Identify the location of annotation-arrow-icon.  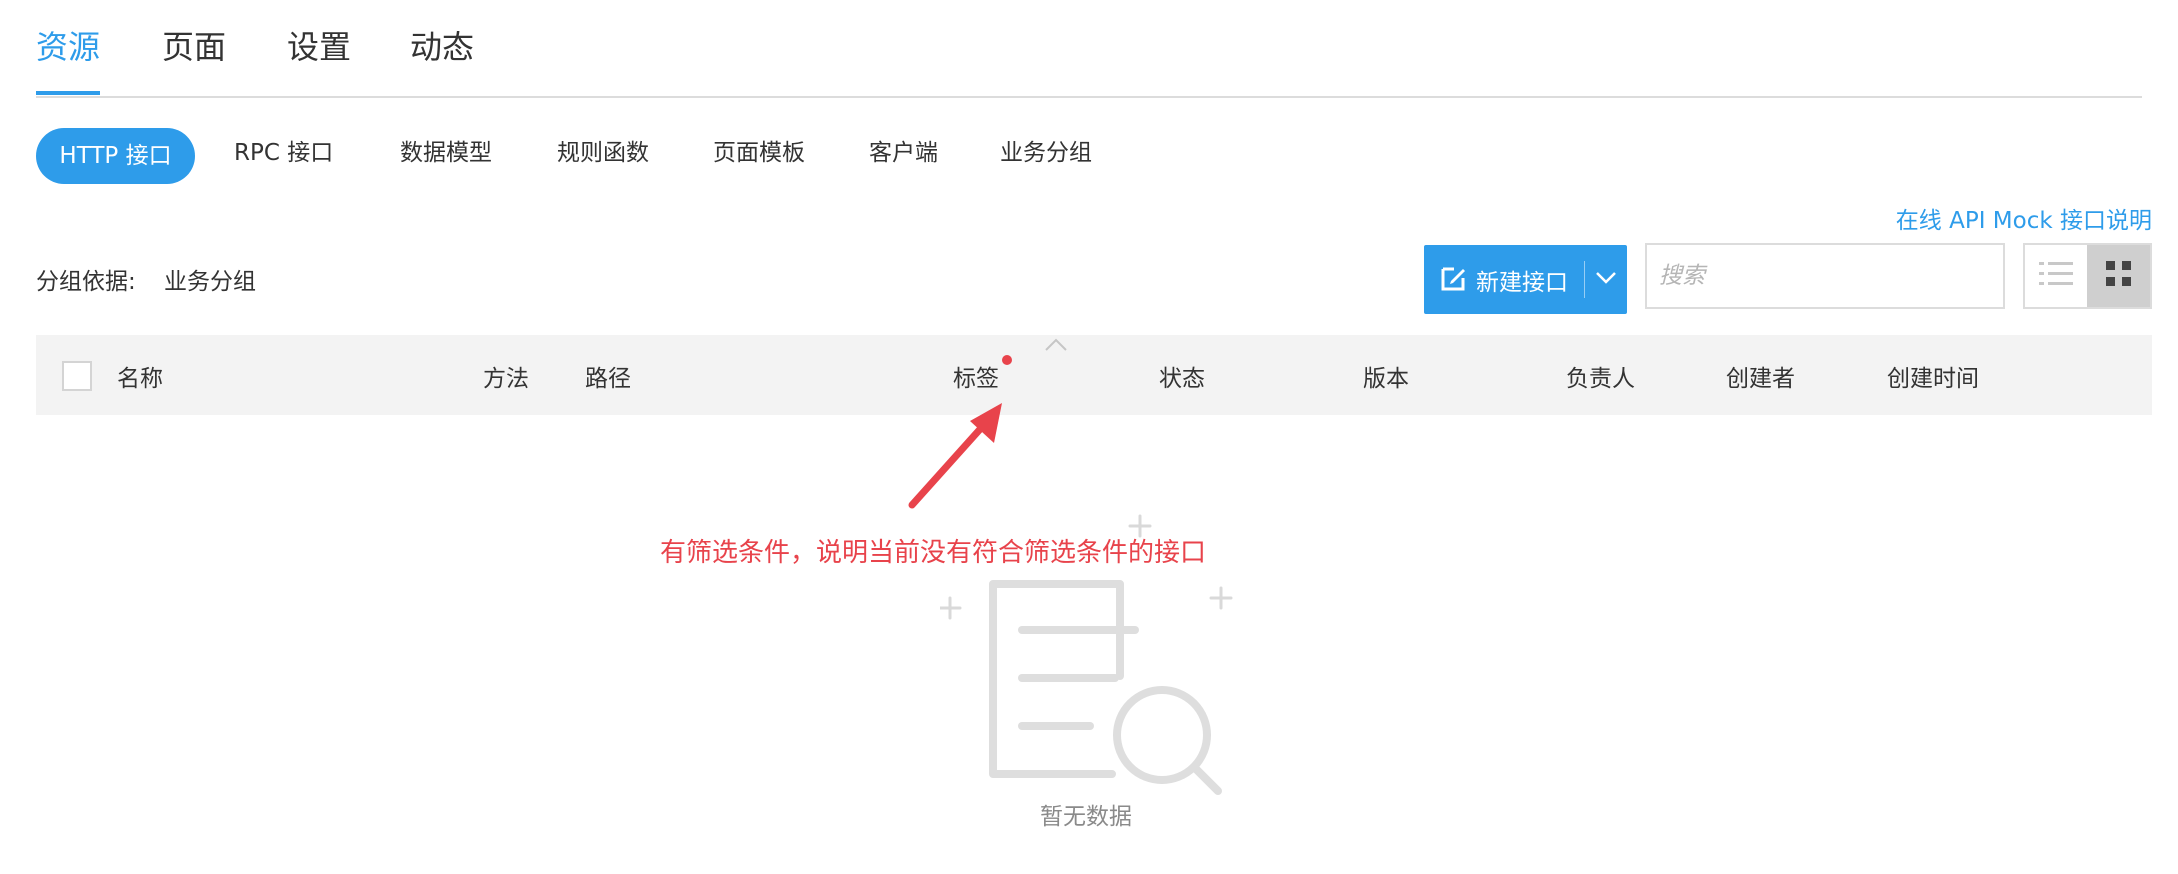
(960, 457).